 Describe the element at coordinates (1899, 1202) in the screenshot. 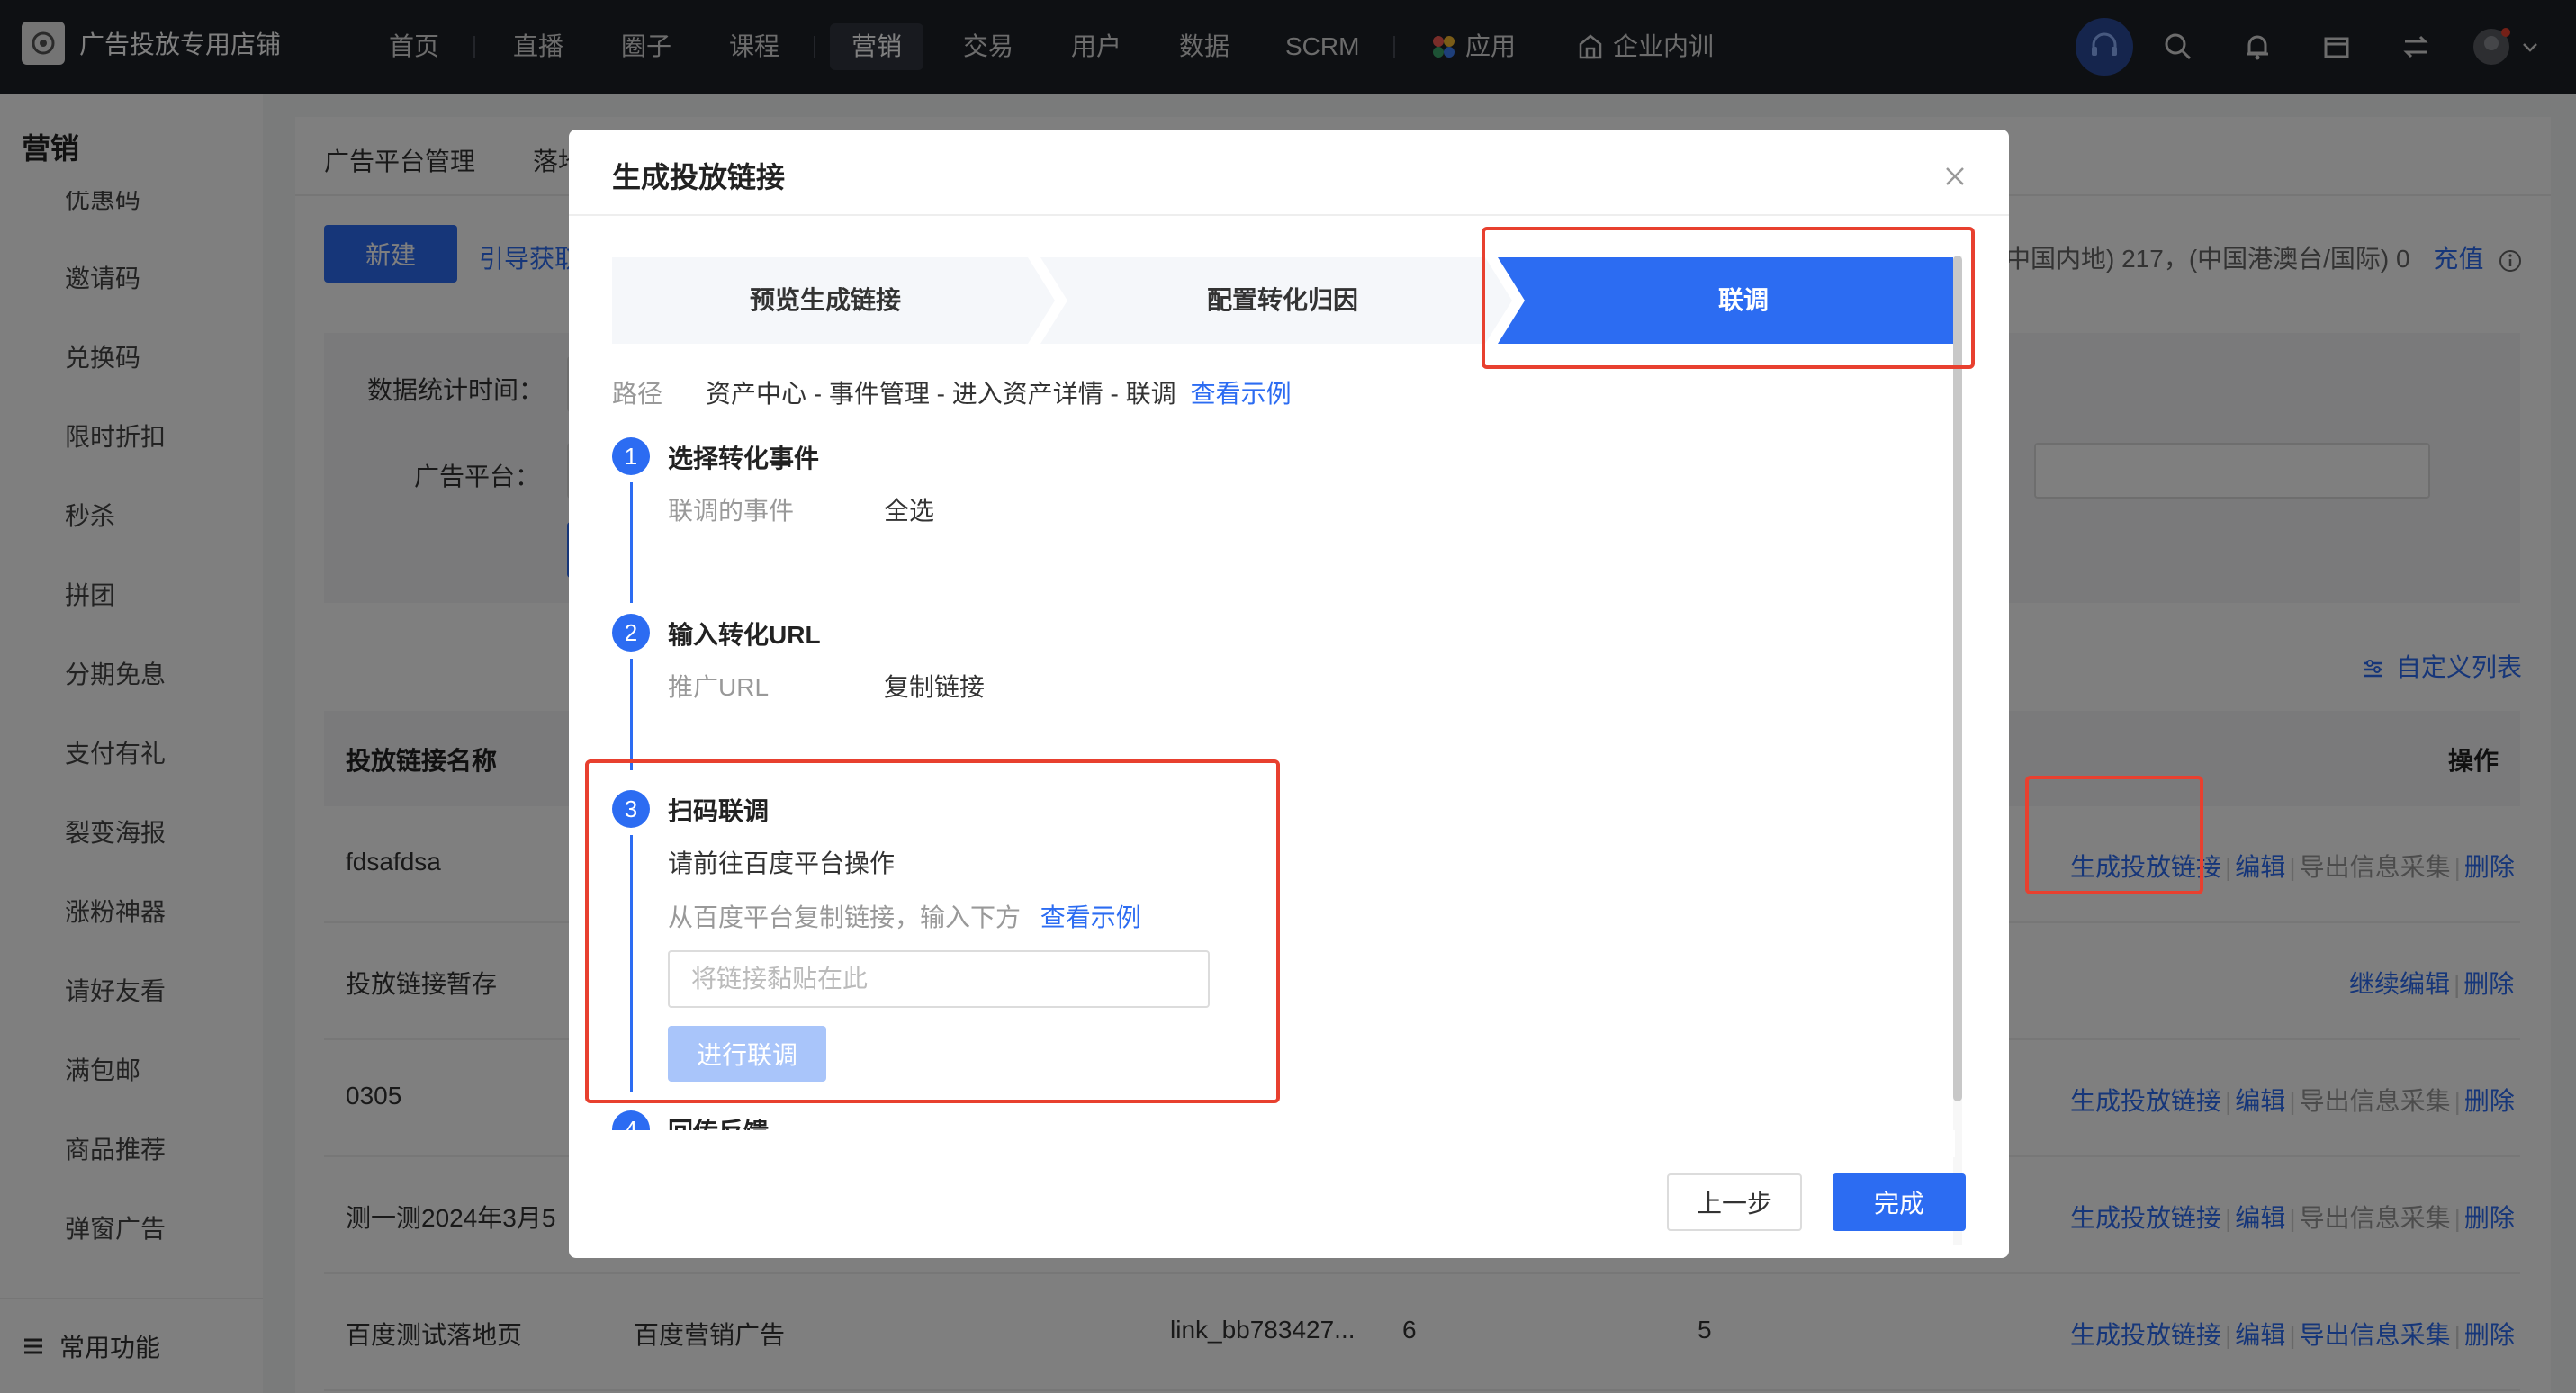

I see `finish-button: 完成` at that location.